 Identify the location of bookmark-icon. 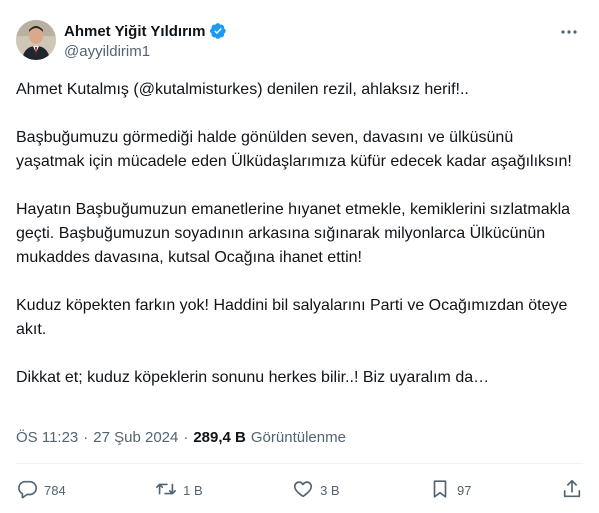
(440, 490).